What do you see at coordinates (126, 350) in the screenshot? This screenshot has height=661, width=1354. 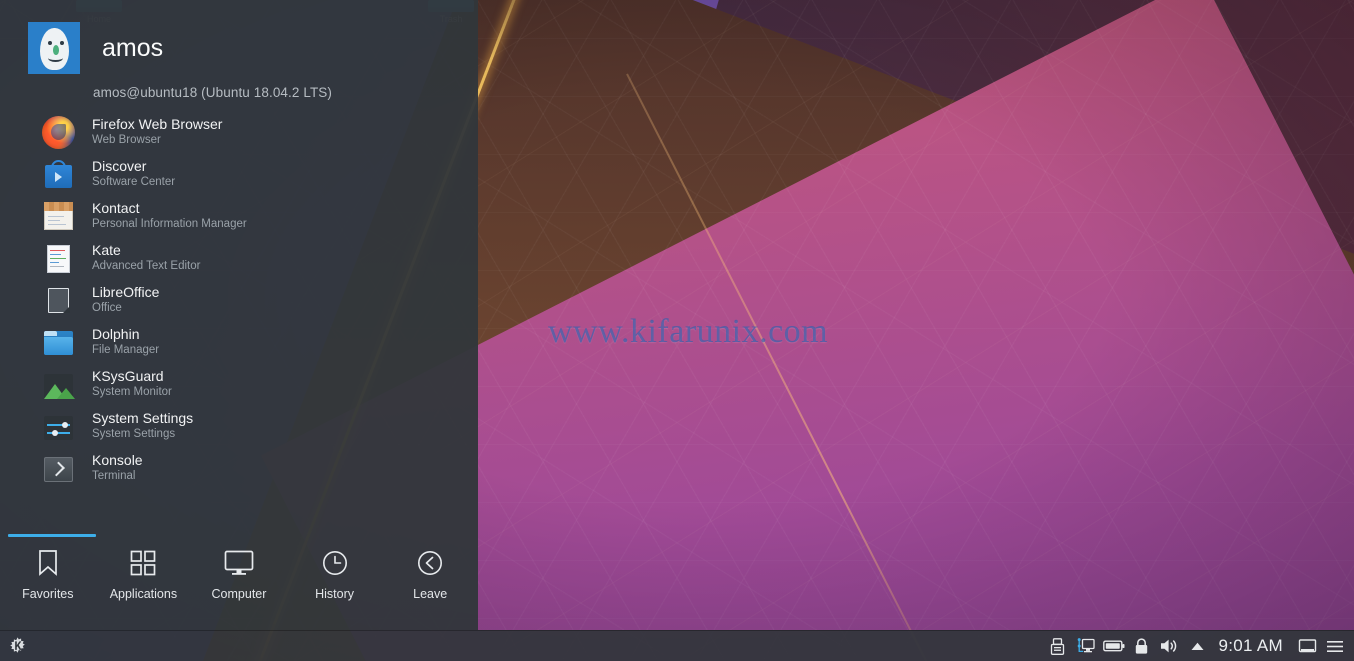 I see `favorite-item-desc: File Manager` at bounding box center [126, 350].